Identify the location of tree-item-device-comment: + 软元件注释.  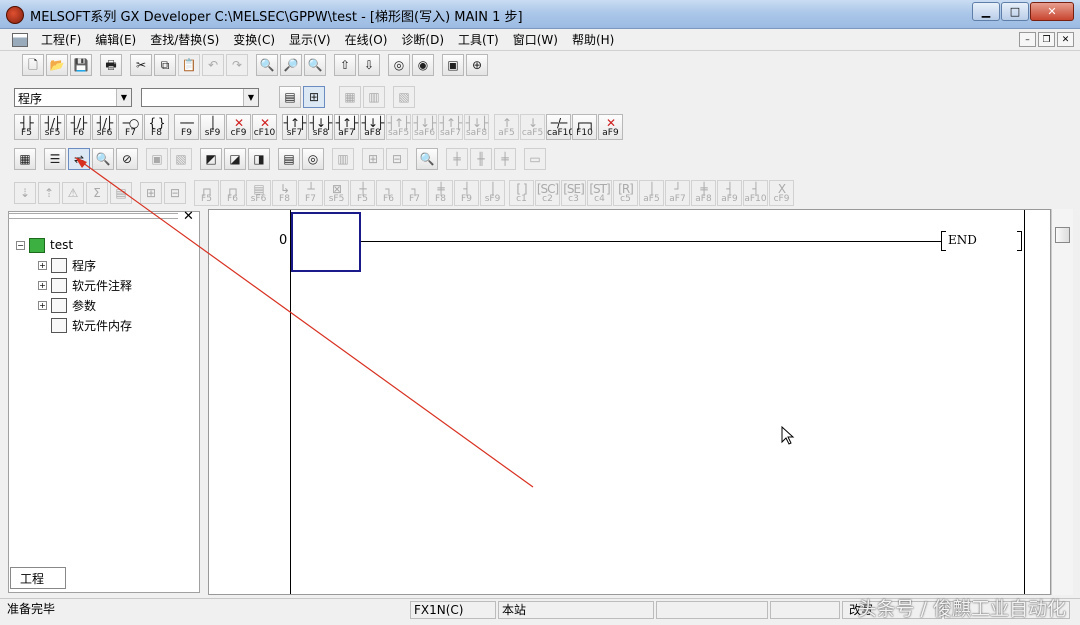
(85, 285).